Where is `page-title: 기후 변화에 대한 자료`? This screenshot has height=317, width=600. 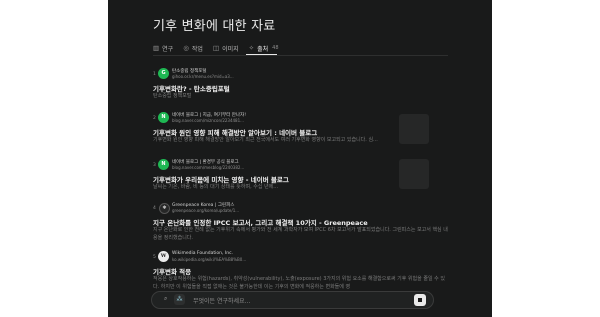
page-title: 기후 변화에 대한 자료 is located at coordinates (214, 26).